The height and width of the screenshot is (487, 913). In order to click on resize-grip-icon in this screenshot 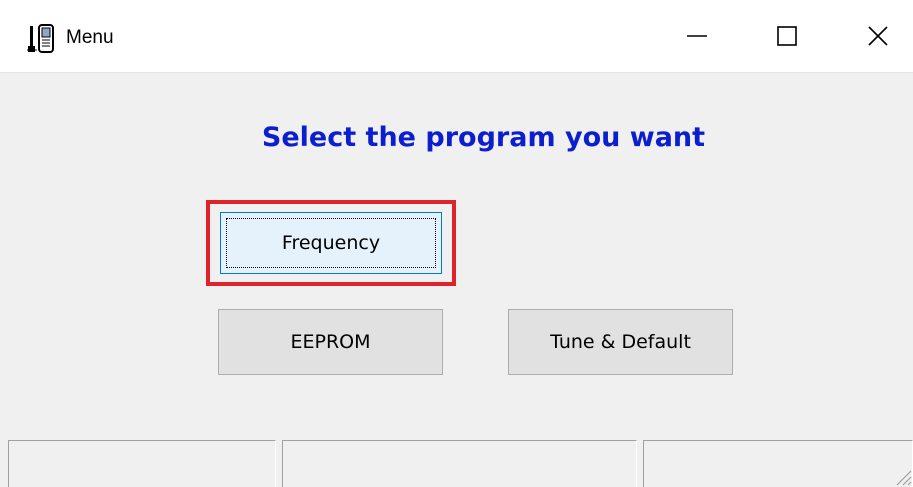, I will do `click(902, 476)`.